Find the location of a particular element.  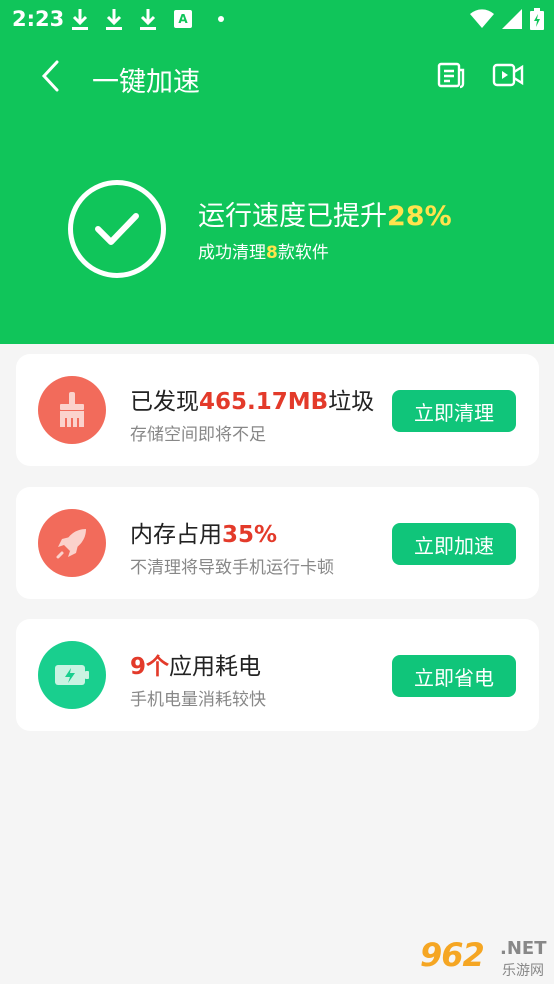

card-subtitle: 不清理将导致手机运行卡顿 is located at coordinates (232, 568).